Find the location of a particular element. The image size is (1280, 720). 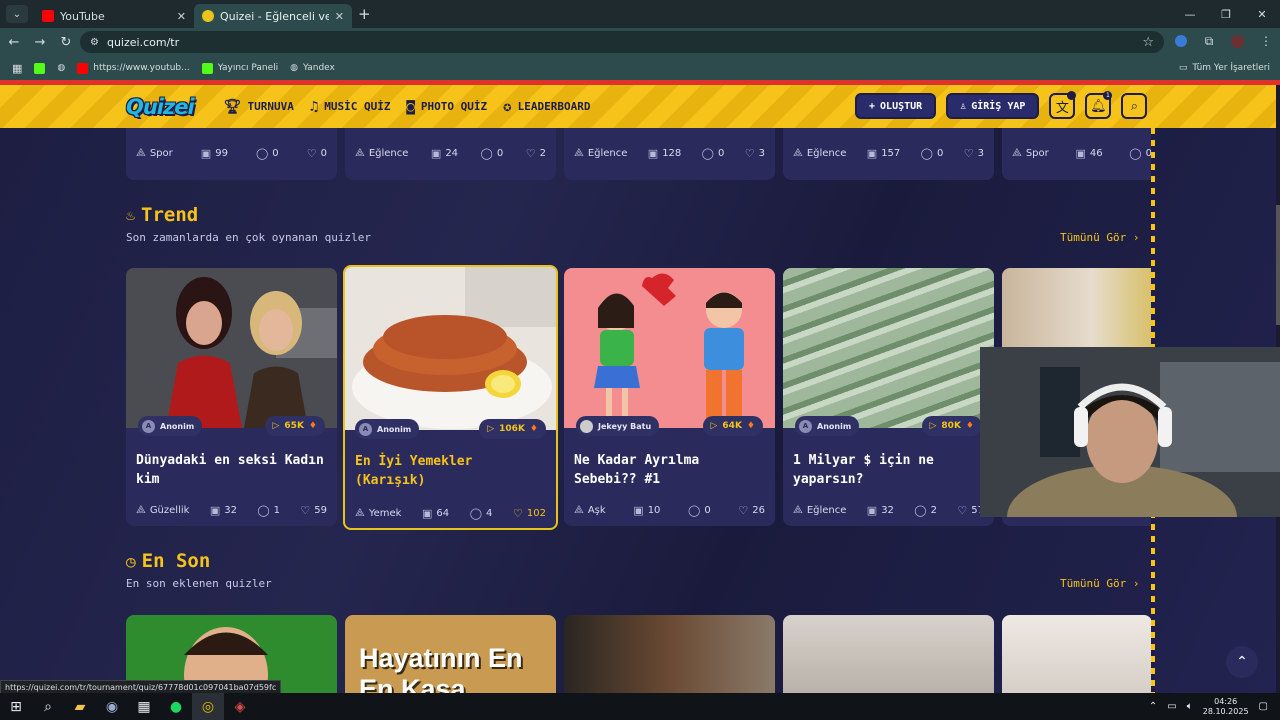

nav-music-quiz: ♫ MUSİC QUİZ is located at coordinates (350, 107).